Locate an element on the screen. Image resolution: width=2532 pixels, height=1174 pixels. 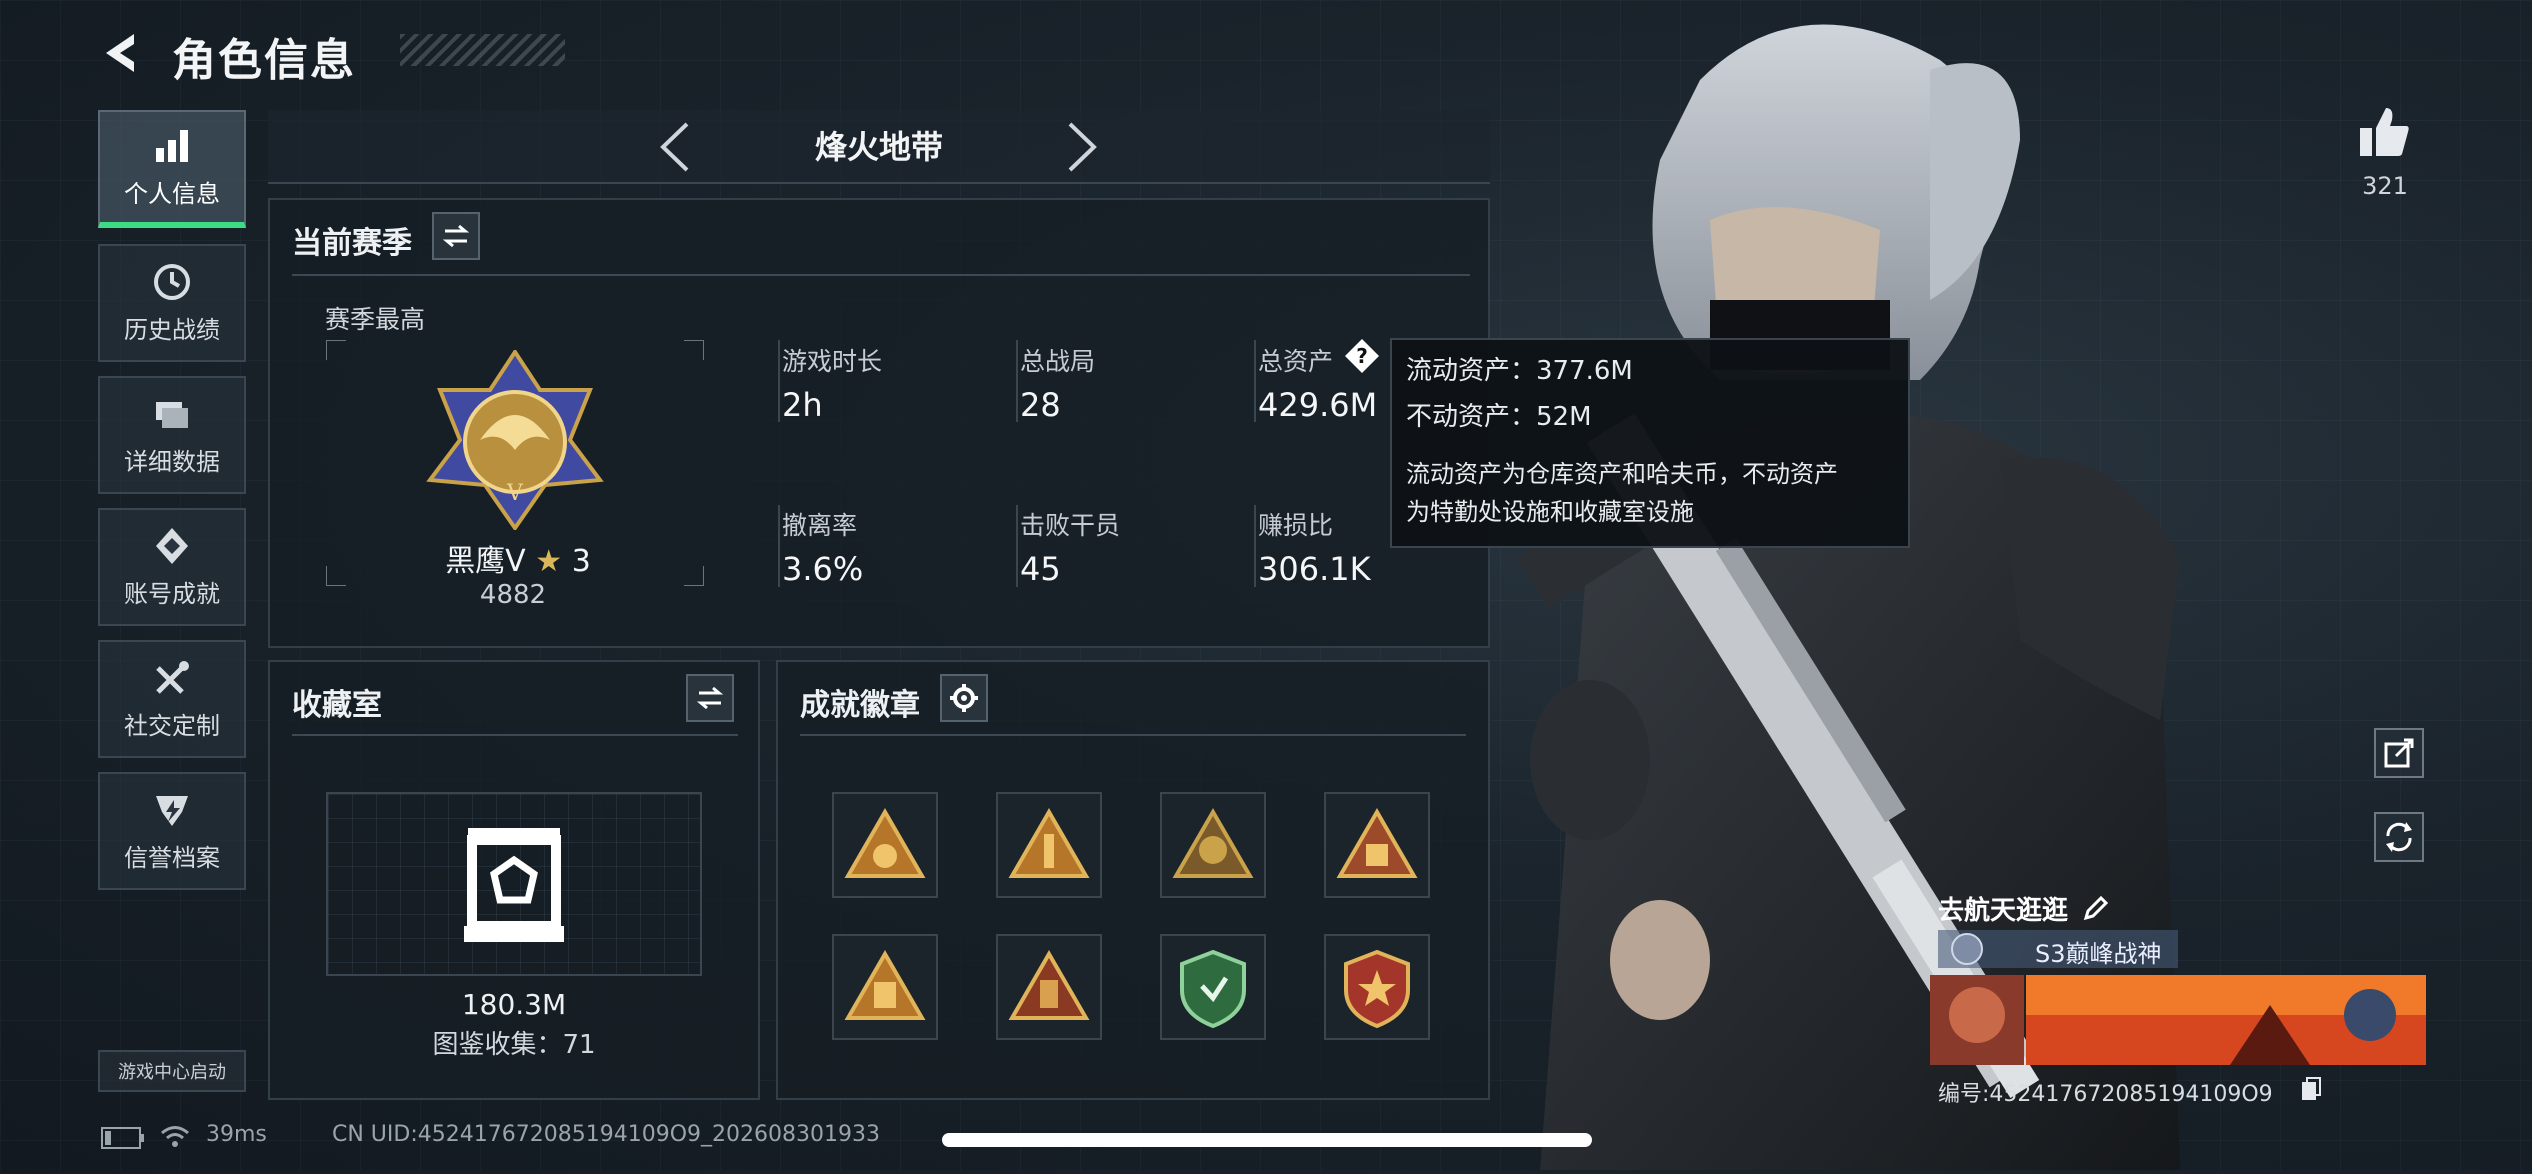
collection-title: 收藏室 is located at coordinates (337, 705).